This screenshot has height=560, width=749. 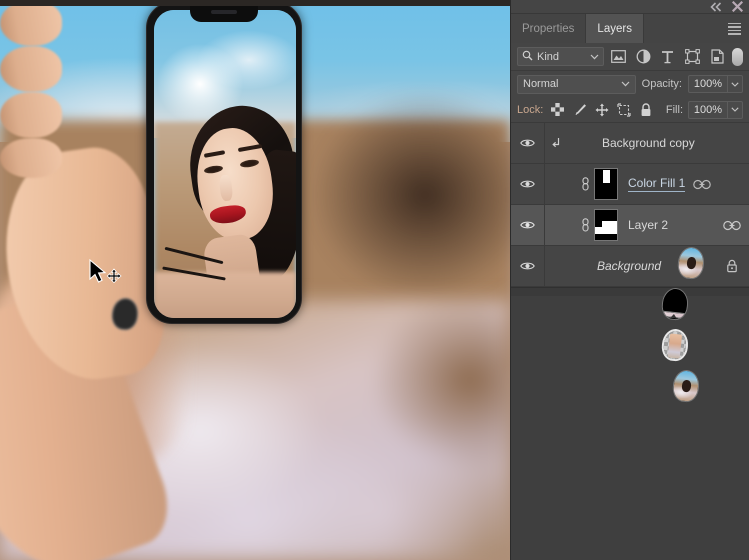 I want to click on close-icon, so click(x=737, y=6).